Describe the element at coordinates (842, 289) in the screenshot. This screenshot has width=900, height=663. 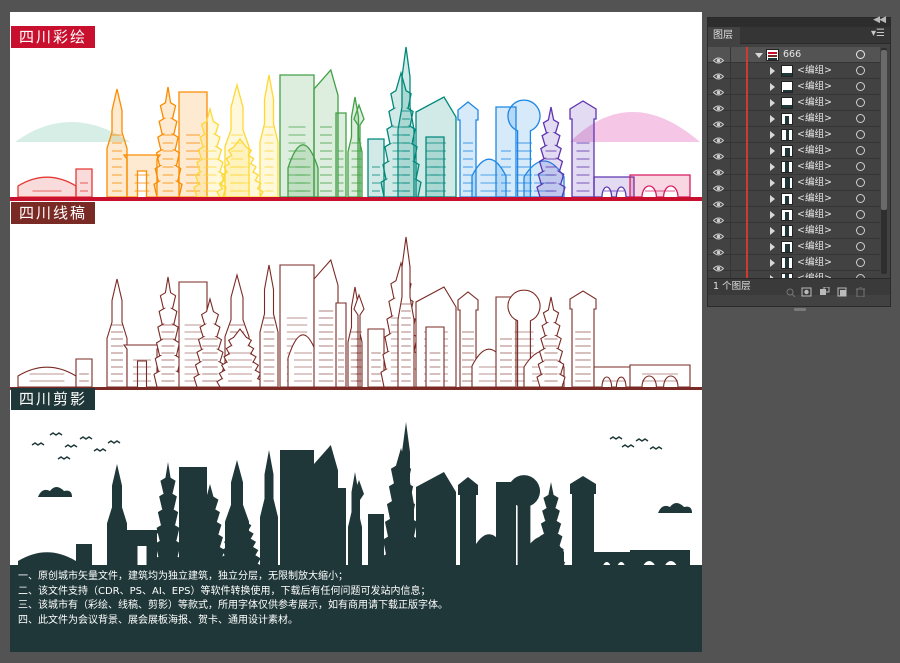
I see `new-layer-icon` at that location.